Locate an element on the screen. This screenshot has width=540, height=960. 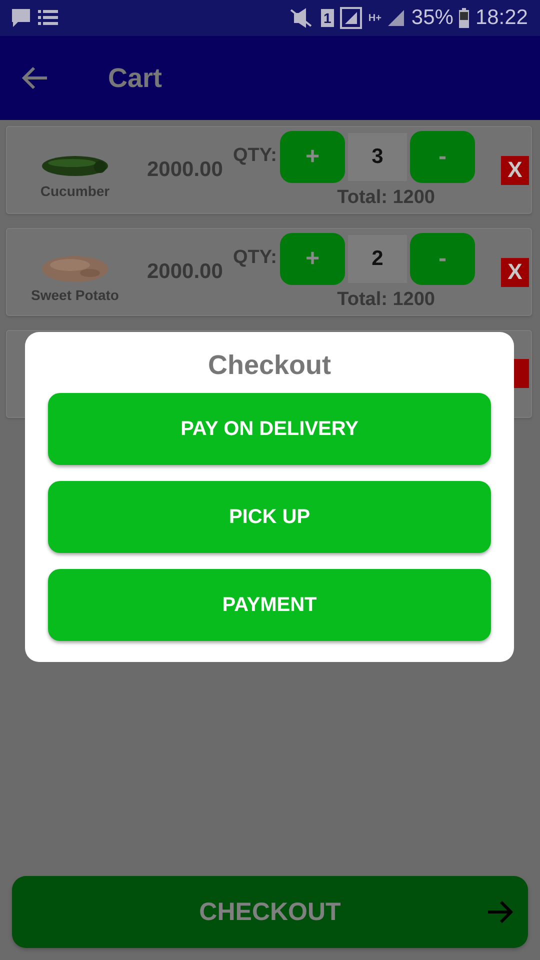
sim-indicator: 1 is located at coordinates (327, 18).